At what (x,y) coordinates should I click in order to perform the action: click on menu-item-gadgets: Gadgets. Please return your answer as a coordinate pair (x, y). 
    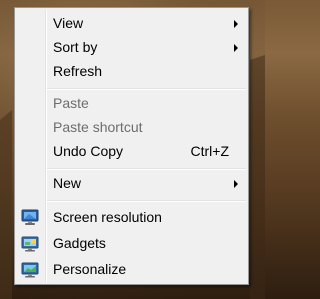
    Looking at the image, I should click on (131, 243).